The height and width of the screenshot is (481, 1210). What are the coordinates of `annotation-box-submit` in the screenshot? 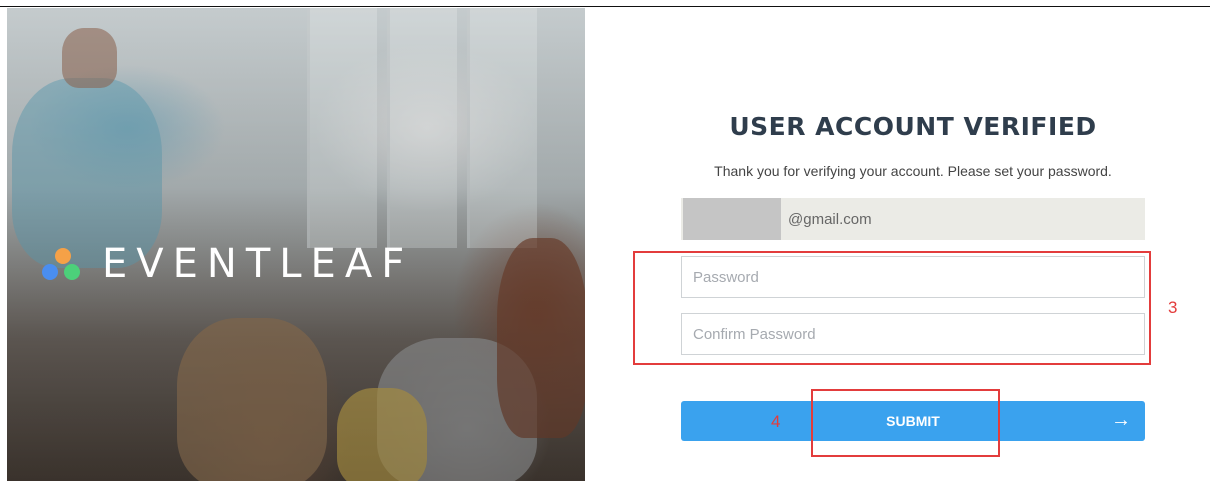 It's located at (905, 423).